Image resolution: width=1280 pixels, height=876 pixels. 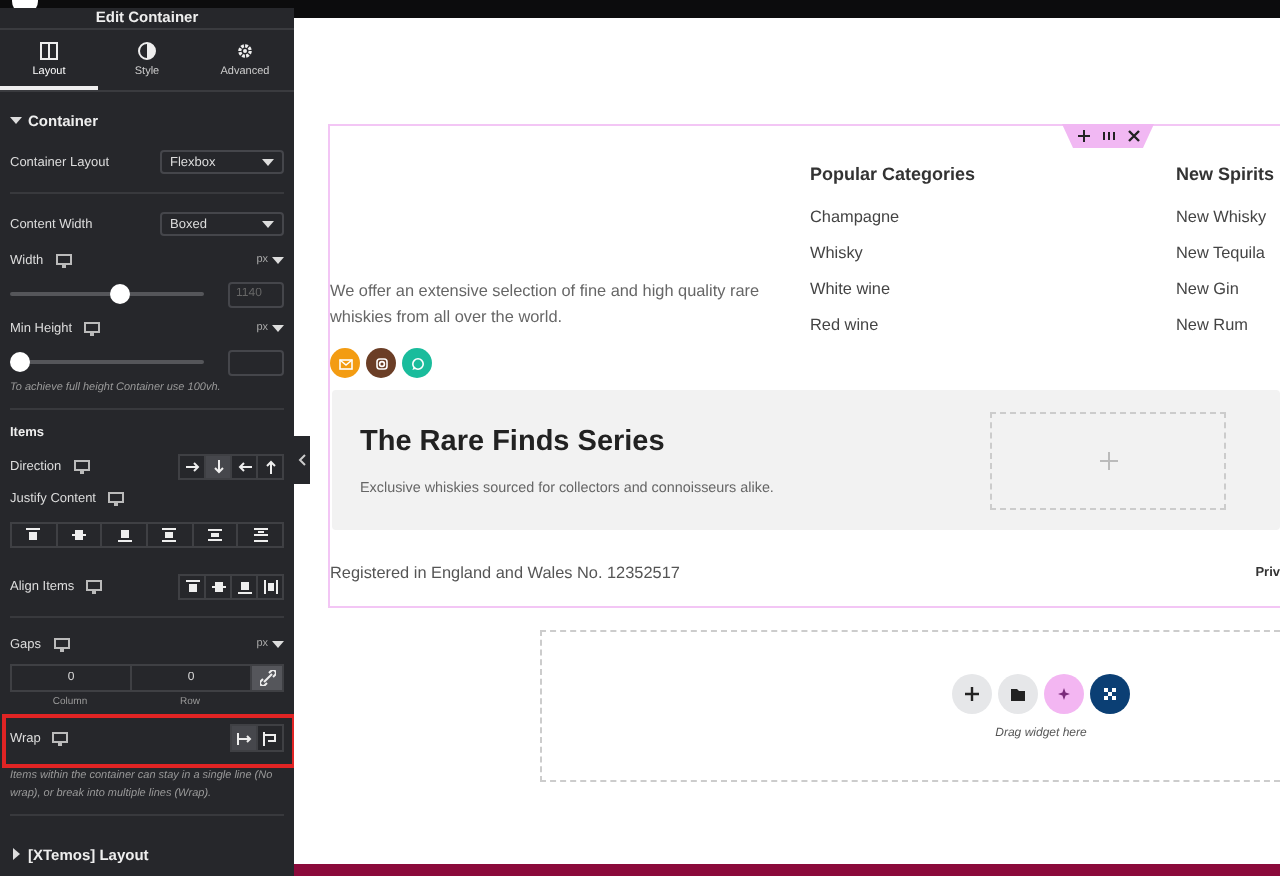 What do you see at coordinates (417, 363) in the screenshot?
I see `whatsapp-icon` at bounding box center [417, 363].